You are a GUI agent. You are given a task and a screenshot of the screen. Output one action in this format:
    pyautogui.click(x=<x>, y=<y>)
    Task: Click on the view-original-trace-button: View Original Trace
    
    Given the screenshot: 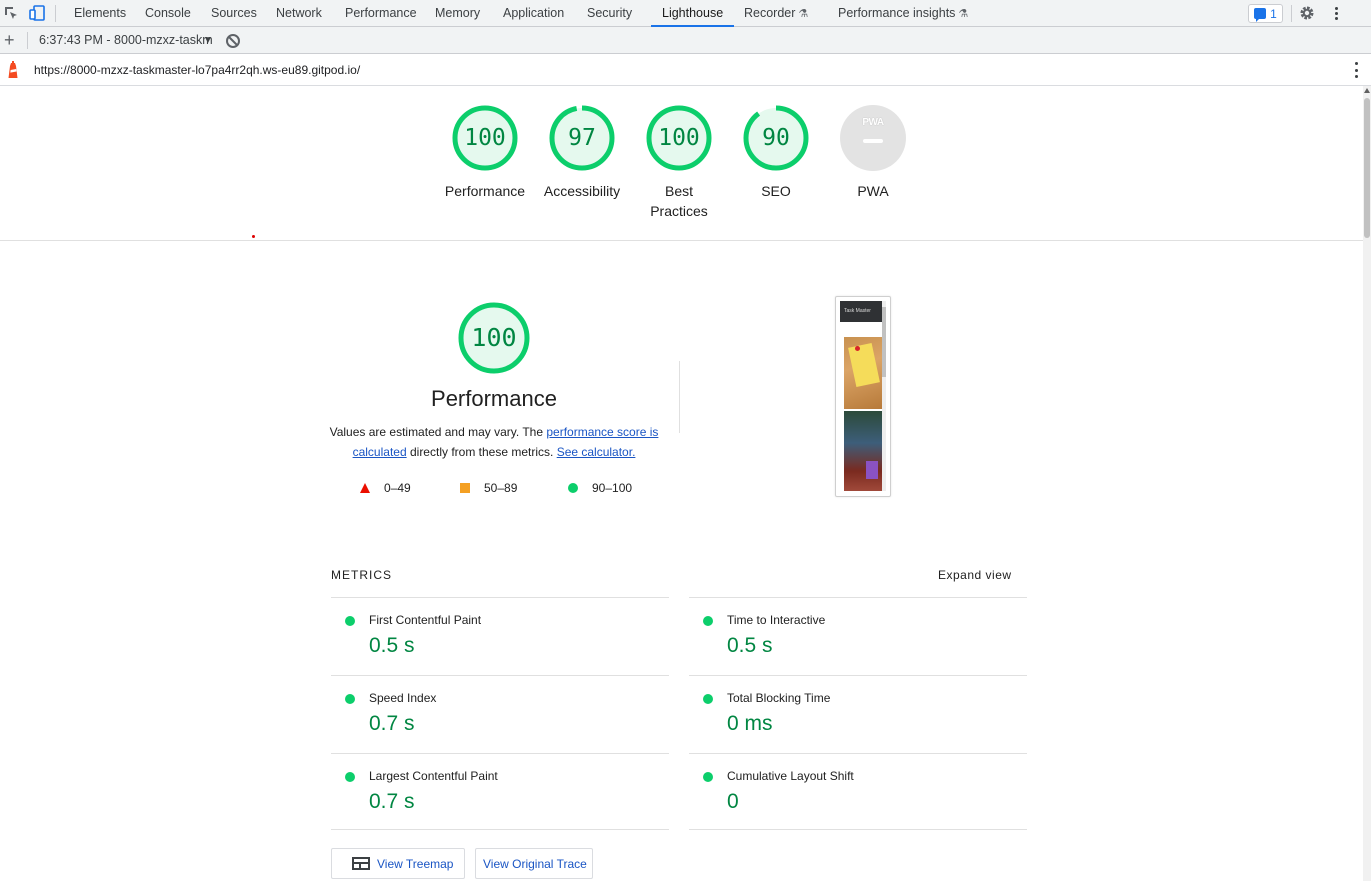 What is the action you would take?
    pyautogui.click(x=534, y=863)
    